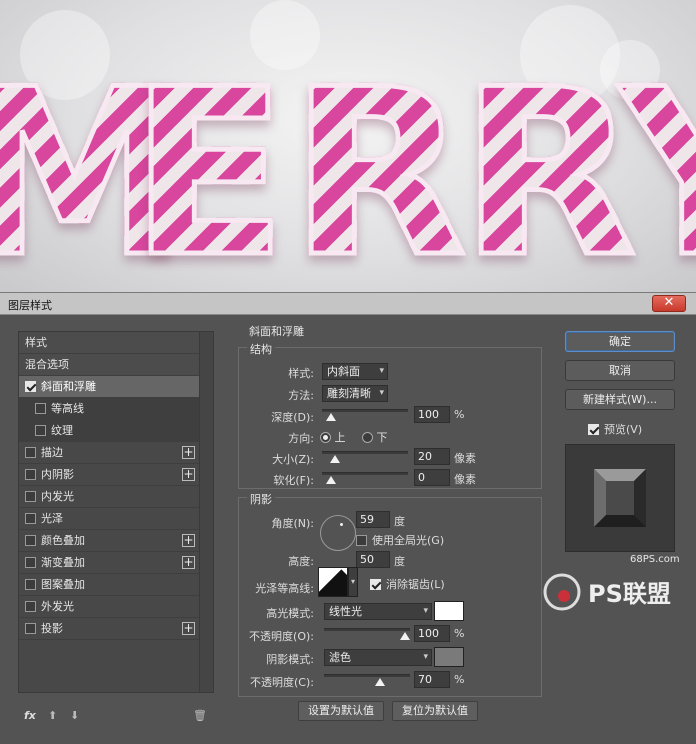 This screenshot has height=744, width=696. I want to click on checkbox-inner-glow, so click(30, 496).